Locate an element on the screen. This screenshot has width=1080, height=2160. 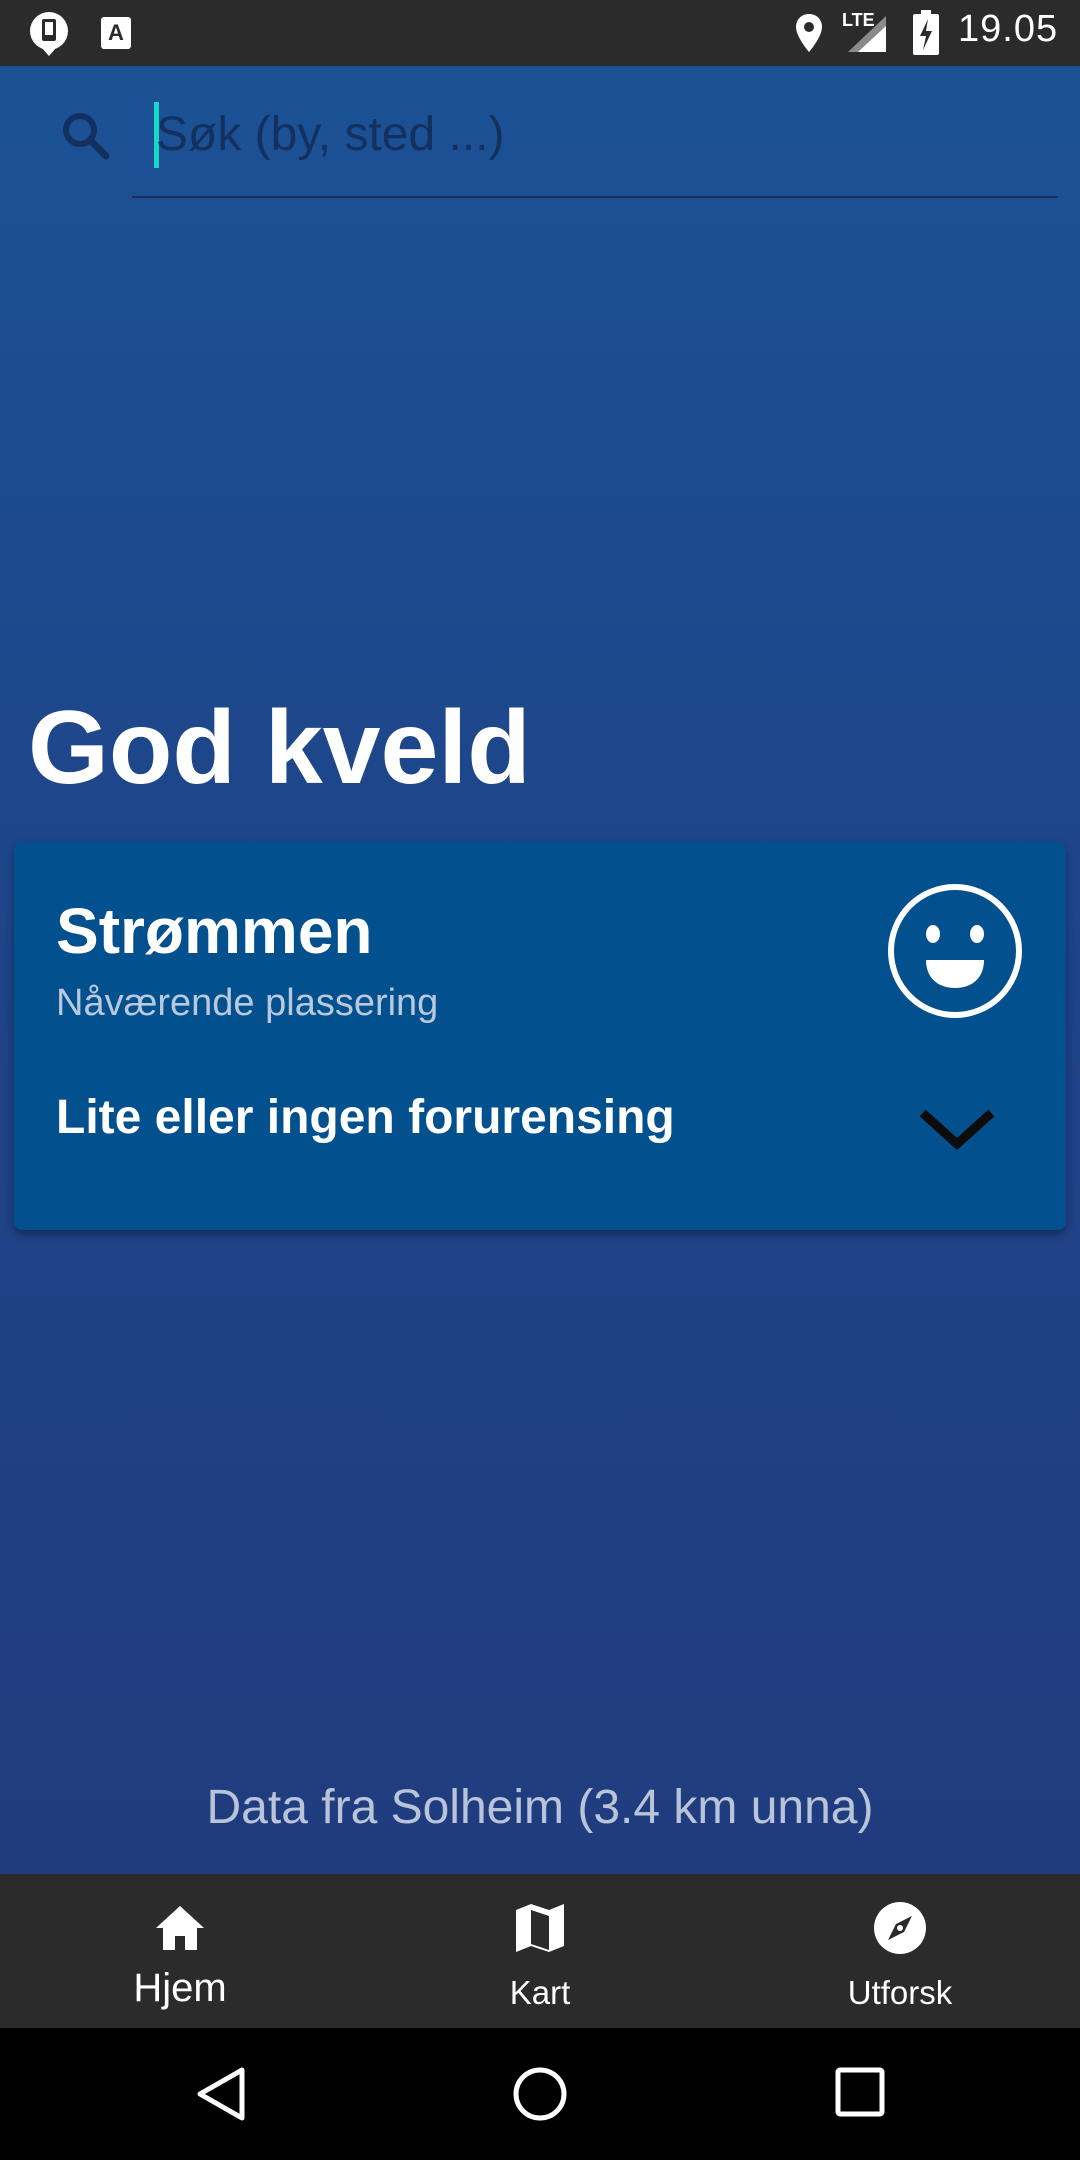
signal-icon is located at coordinates (867, 34).